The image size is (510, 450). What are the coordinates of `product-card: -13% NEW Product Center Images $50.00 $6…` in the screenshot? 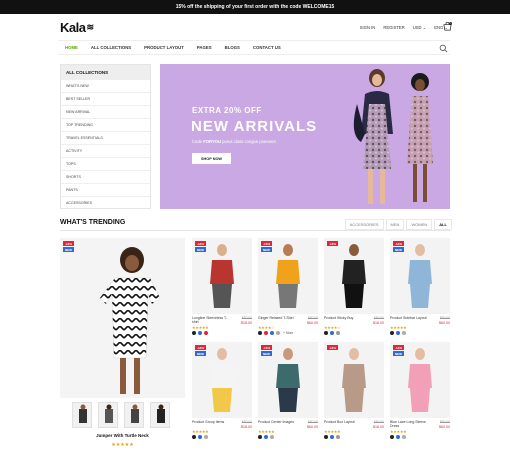 It's located at (288, 392).